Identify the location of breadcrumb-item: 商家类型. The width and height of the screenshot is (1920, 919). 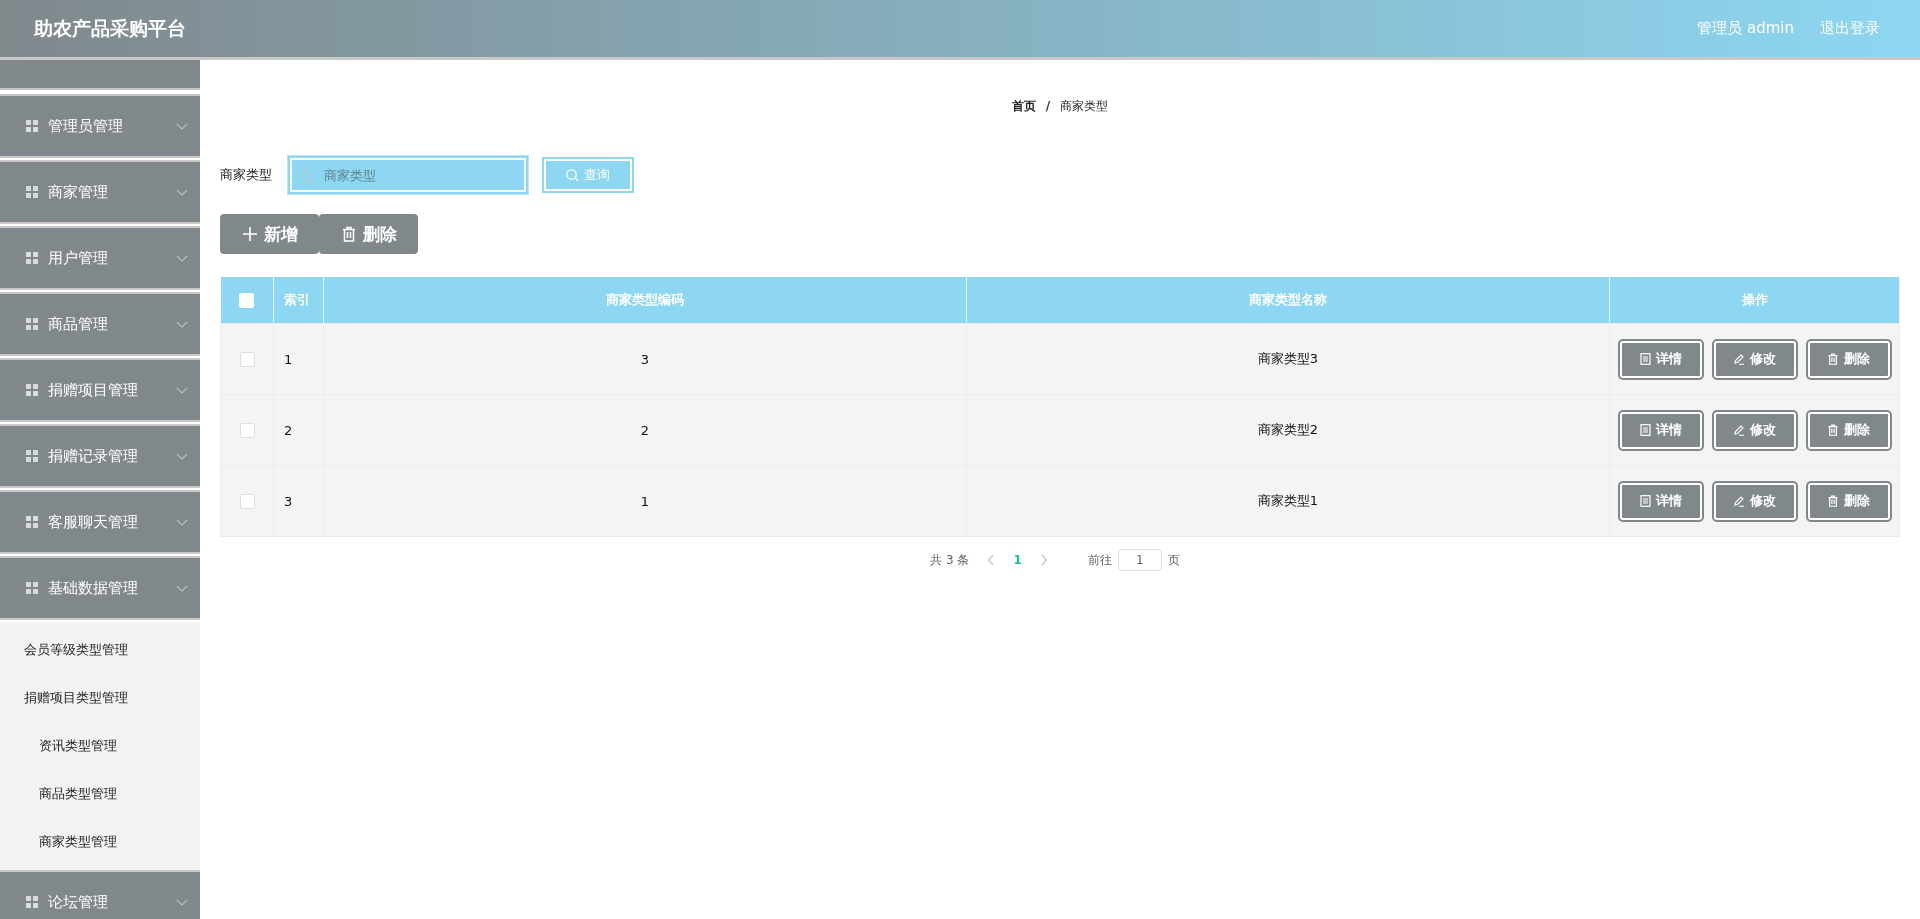
(1084, 106).